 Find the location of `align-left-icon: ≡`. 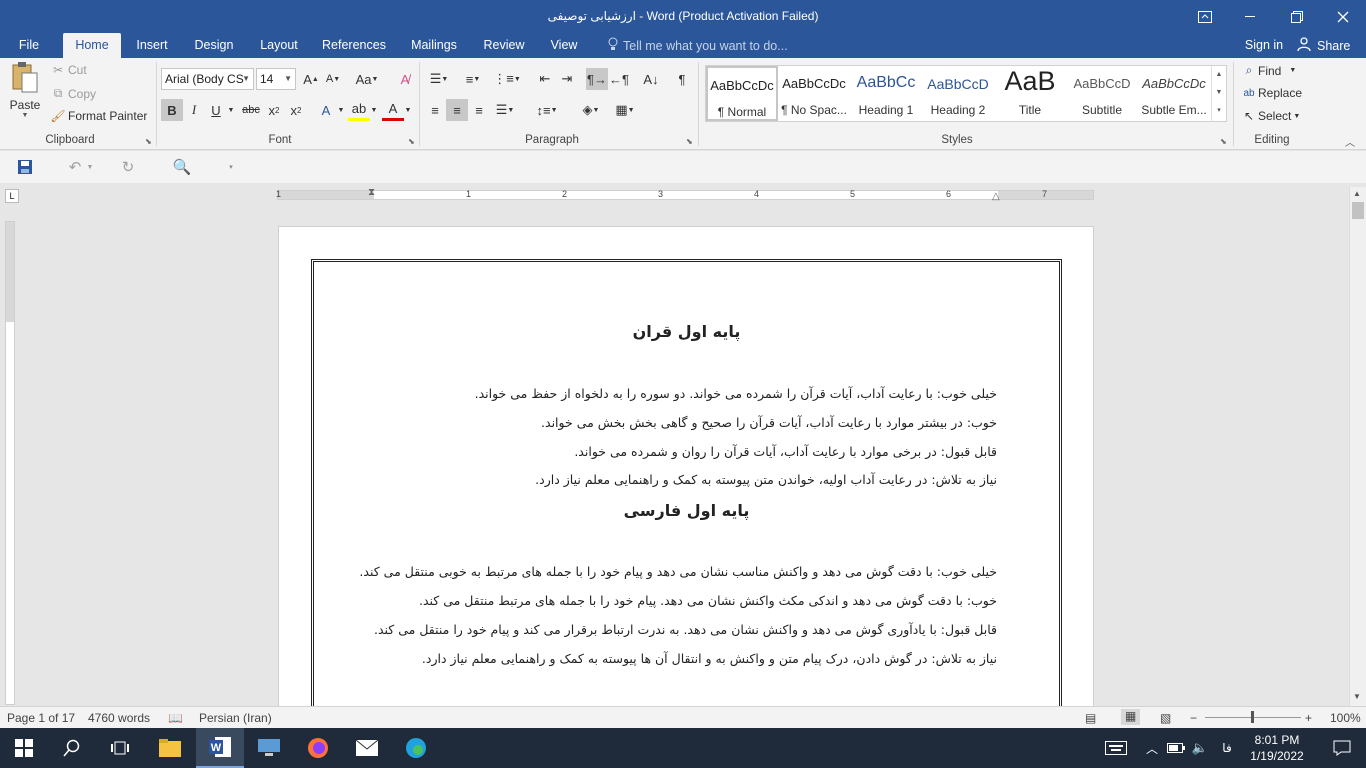

align-left-icon: ≡ is located at coordinates (435, 110).